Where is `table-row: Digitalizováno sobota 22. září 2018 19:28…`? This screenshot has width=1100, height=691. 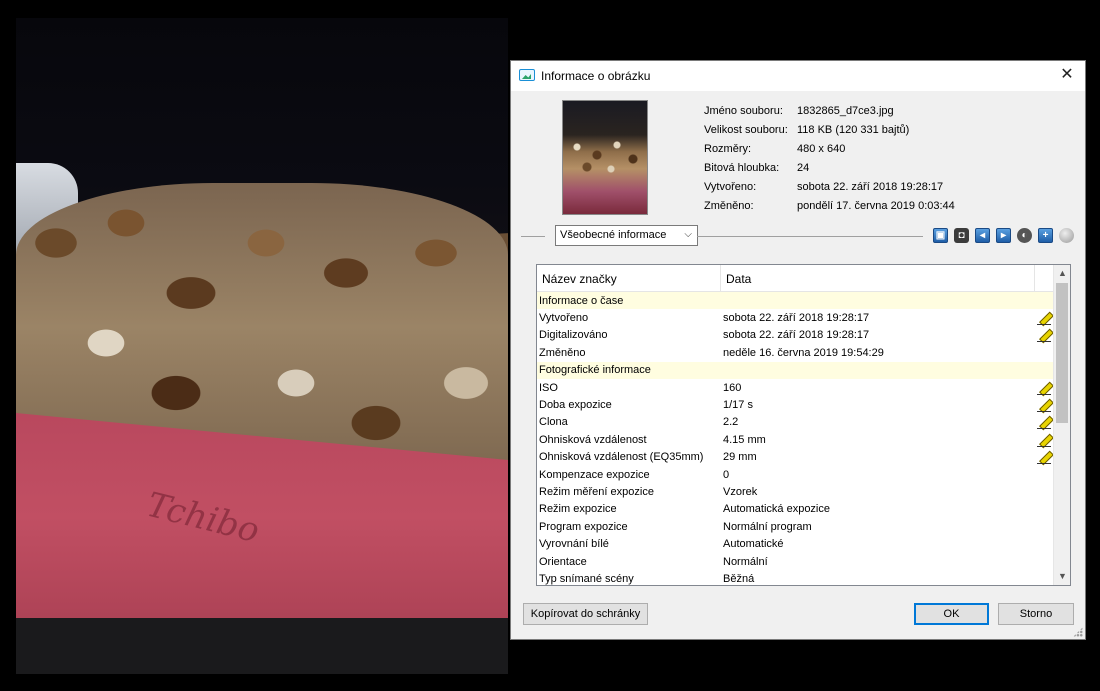 table-row: Digitalizováno sobota 22. září 2018 19:28… is located at coordinates (795, 335).